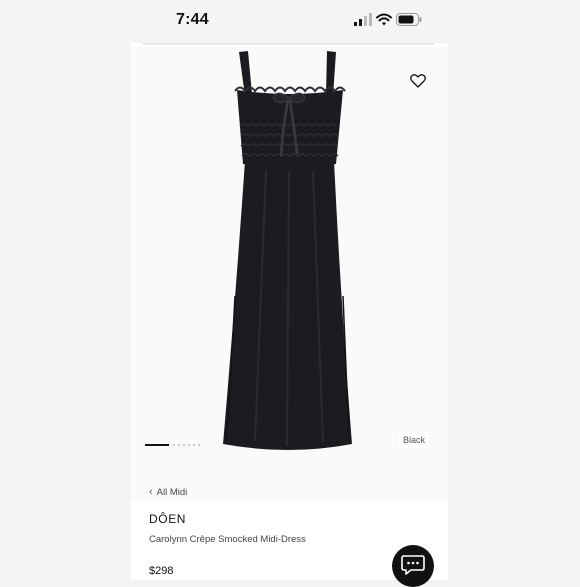 This screenshot has width=580, height=587. Describe the element at coordinates (167, 519) in the screenshot. I see `brand-name: DÔEN` at that location.